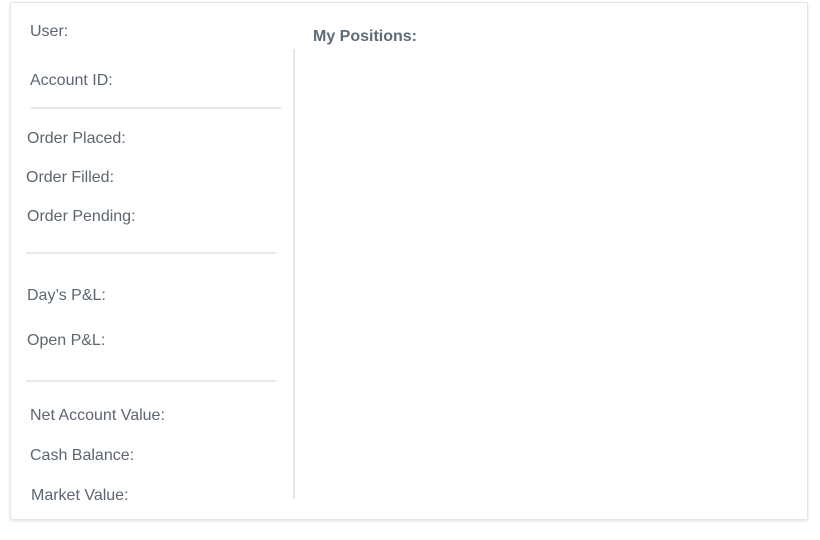 Image resolution: width=820 pixels, height=540 pixels. I want to click on days-pnl-label: Day’s P&L:, so click(66, 295).